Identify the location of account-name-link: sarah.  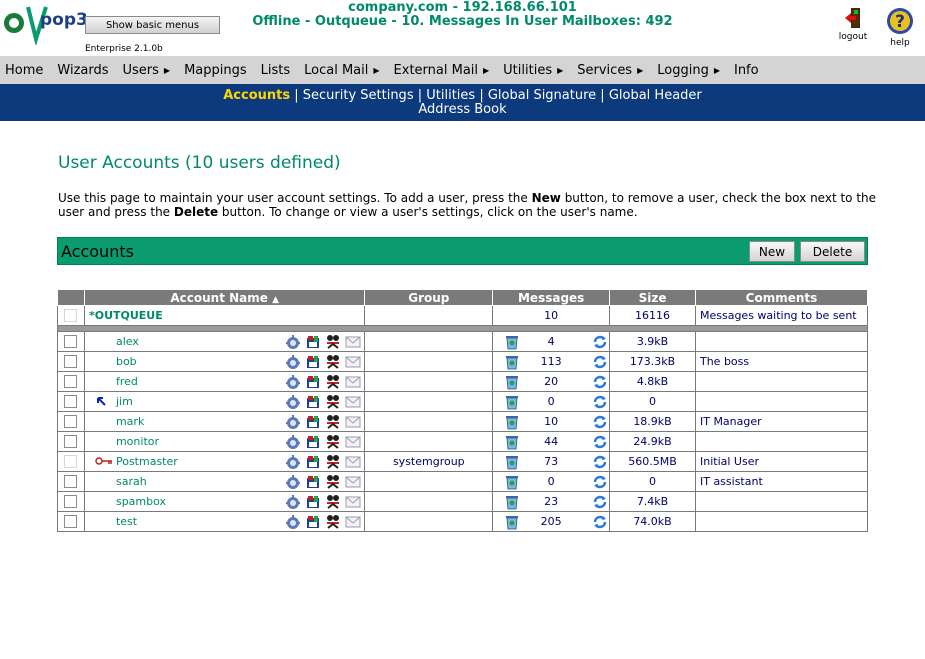
(118, 481).